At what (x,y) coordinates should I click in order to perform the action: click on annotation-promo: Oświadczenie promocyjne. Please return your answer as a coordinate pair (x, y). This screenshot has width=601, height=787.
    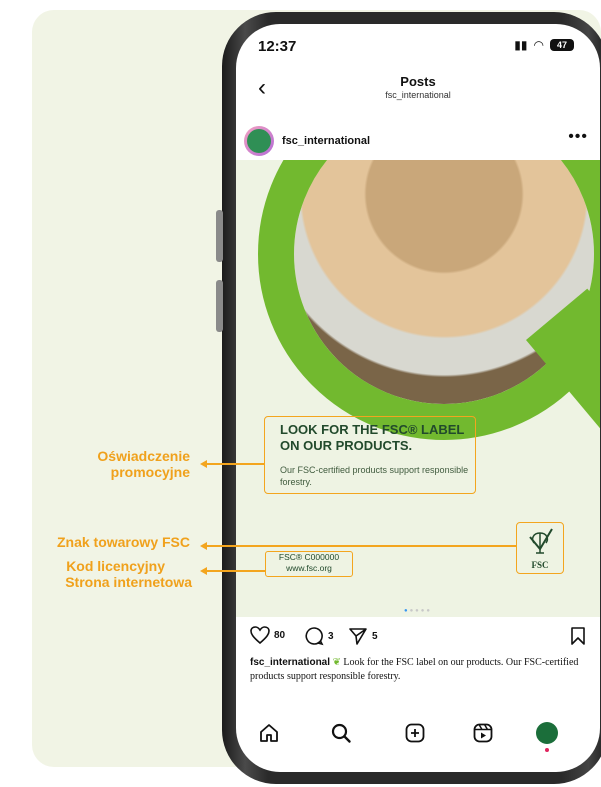
    Looking at the image, I should click on (143, 464).